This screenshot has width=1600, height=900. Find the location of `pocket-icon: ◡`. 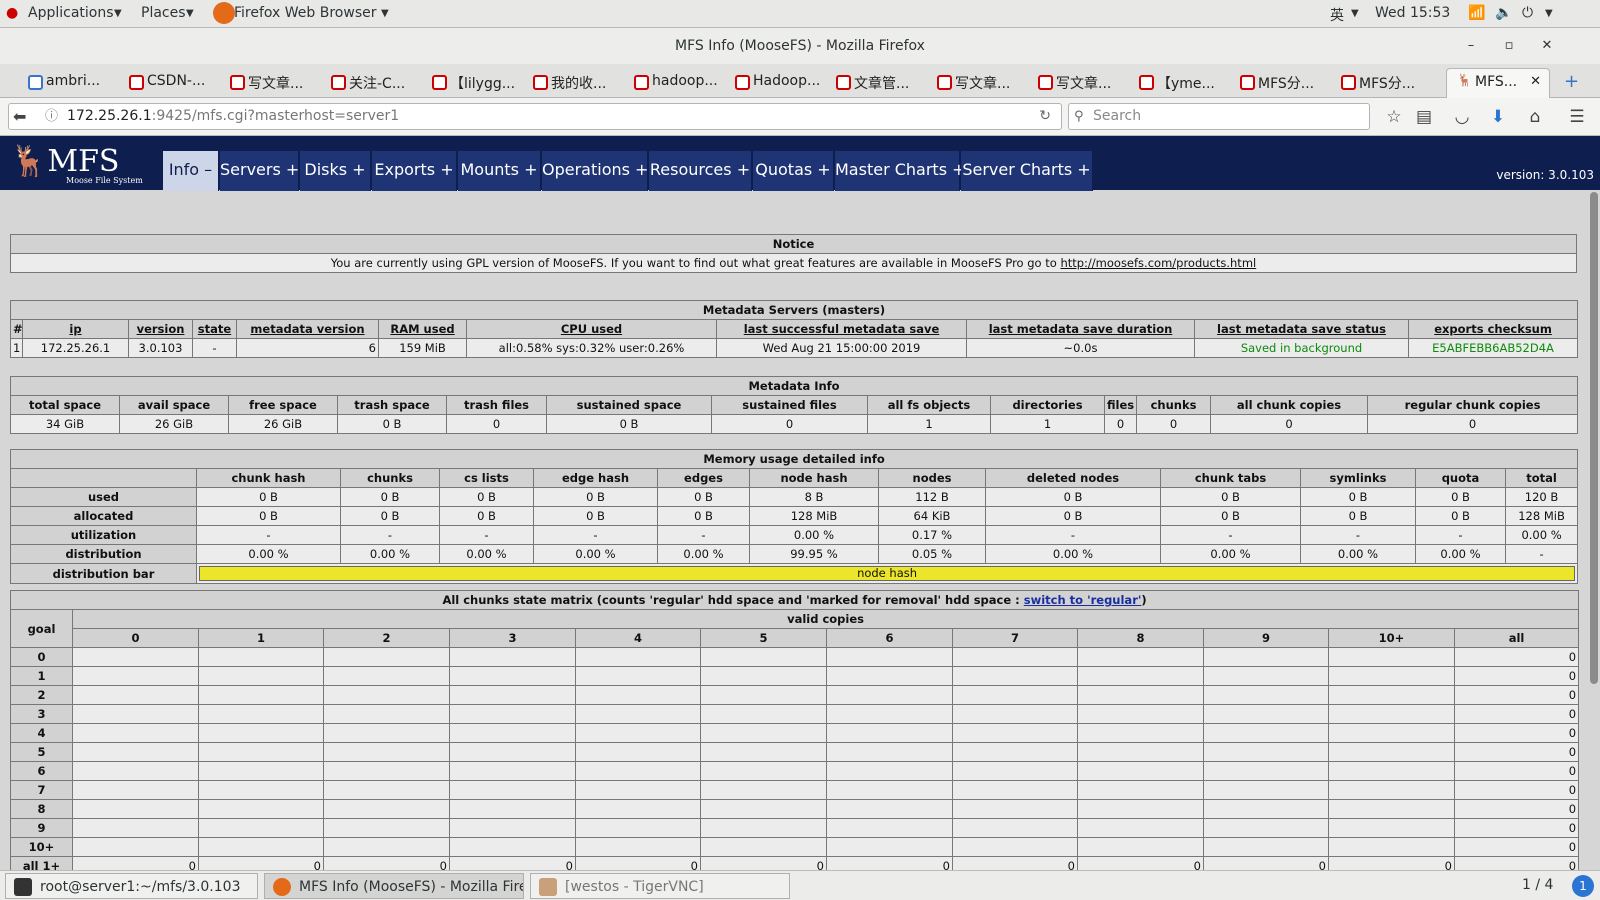

pocket-icon: ◡ is located at coordinates (1462, 117).